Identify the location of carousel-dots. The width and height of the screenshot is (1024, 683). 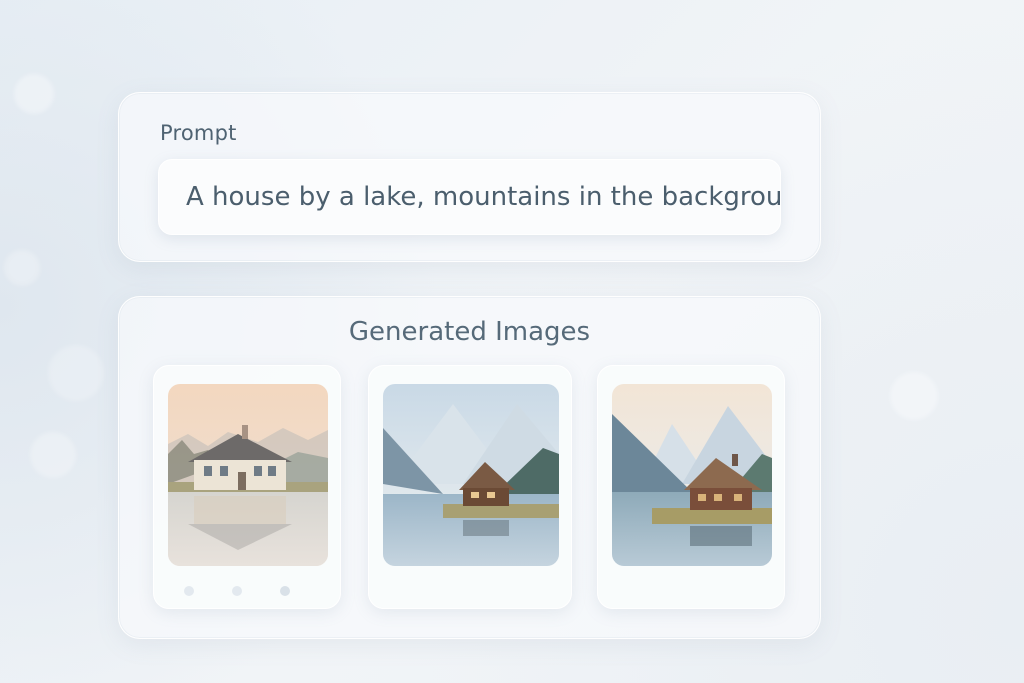
(237, 591).